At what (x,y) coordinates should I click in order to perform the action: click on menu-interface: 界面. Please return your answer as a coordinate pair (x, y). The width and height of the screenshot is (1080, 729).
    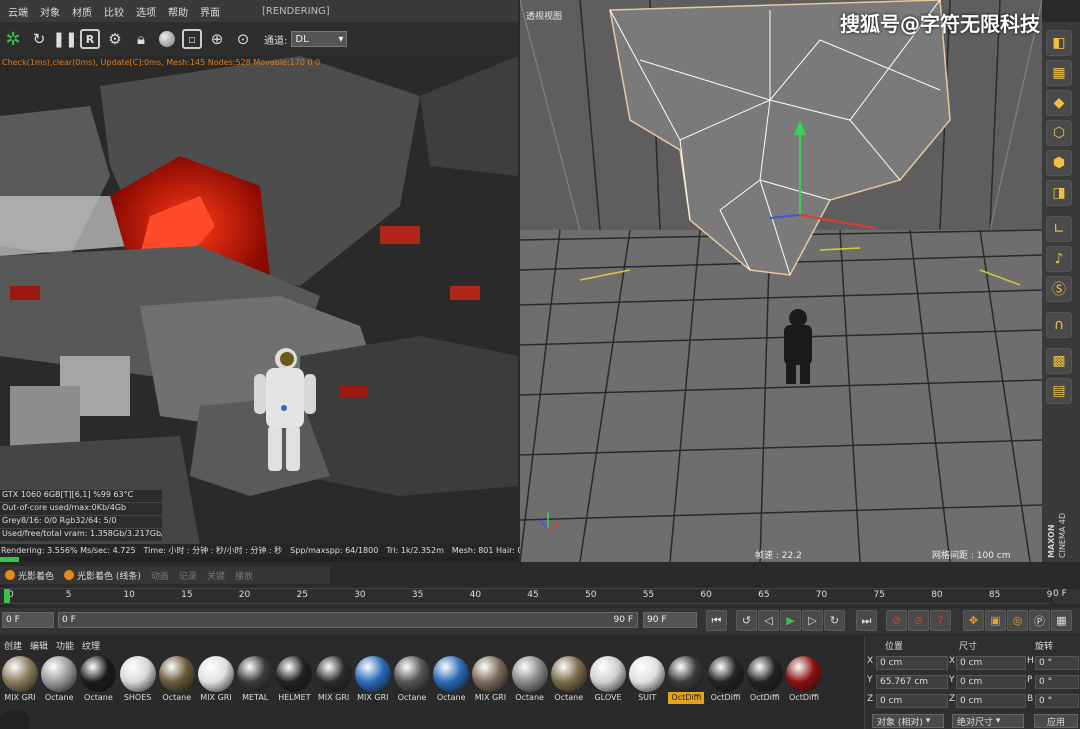
    Looking at the image, I should click on (210, 11).